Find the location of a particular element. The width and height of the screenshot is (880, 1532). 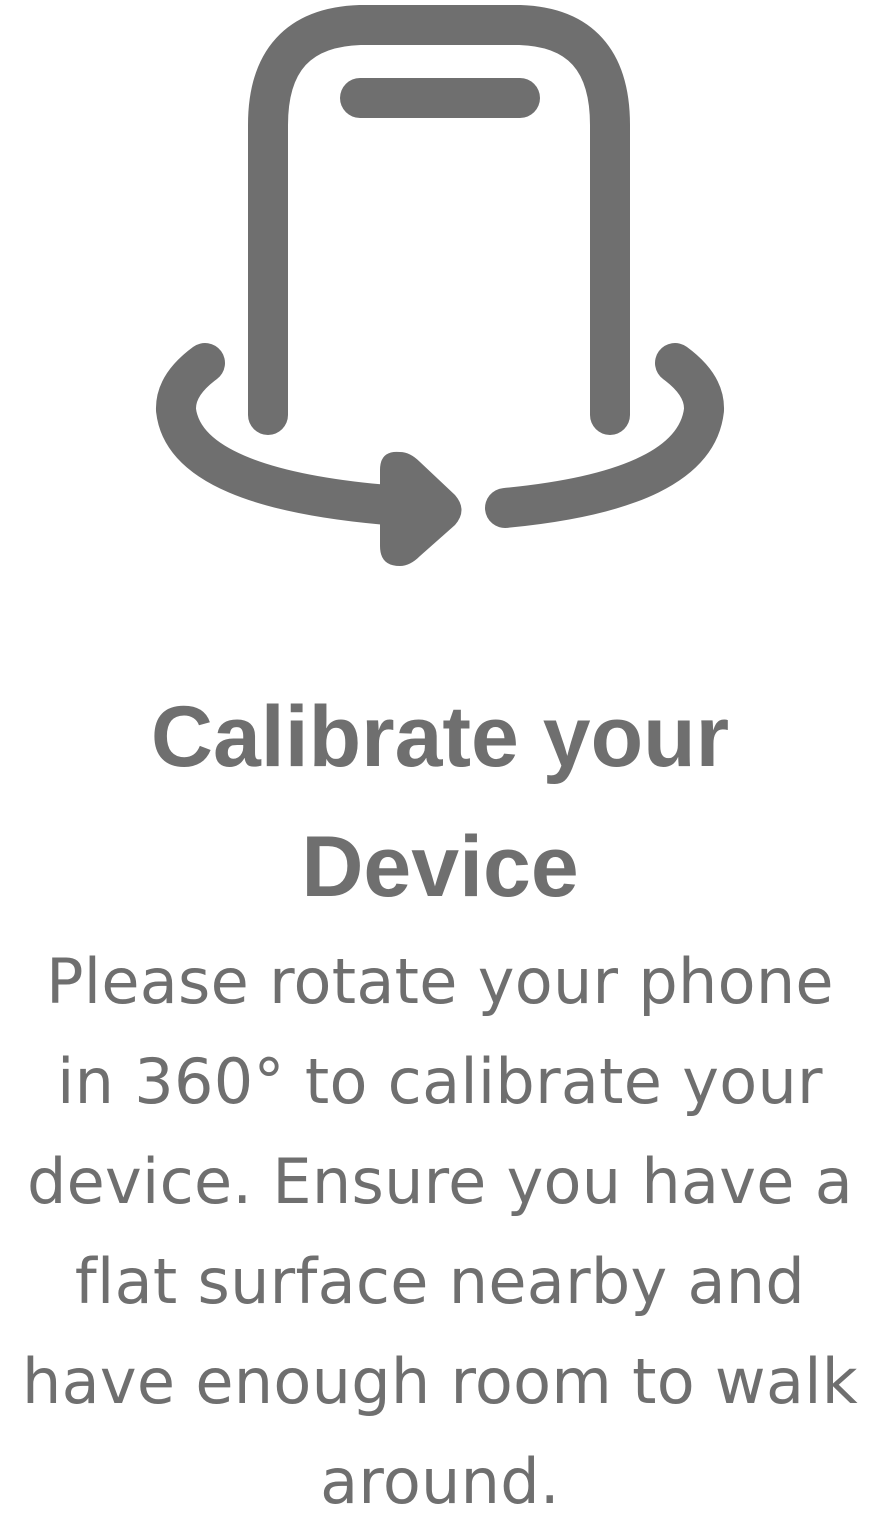

title-line: Calibrate your is located at coordinates (440, 737).